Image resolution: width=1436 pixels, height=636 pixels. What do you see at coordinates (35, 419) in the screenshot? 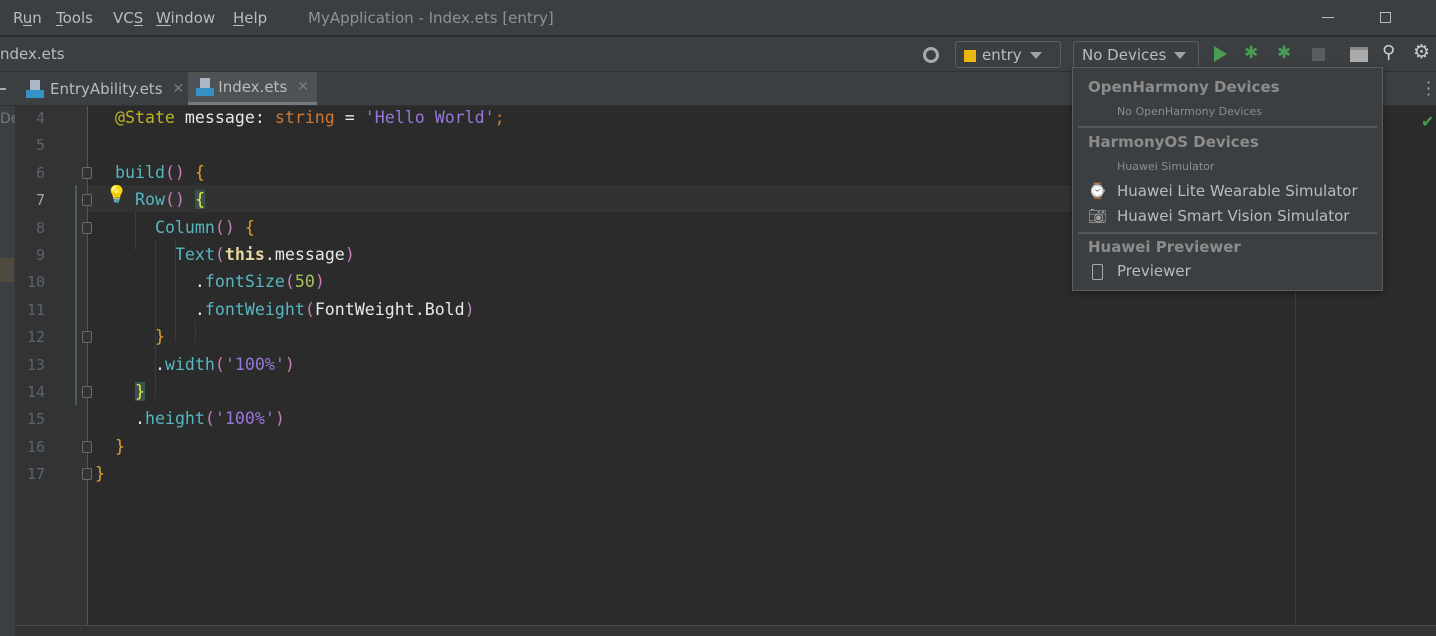
I see `line-number: 15` at bounding box center [35, 419].